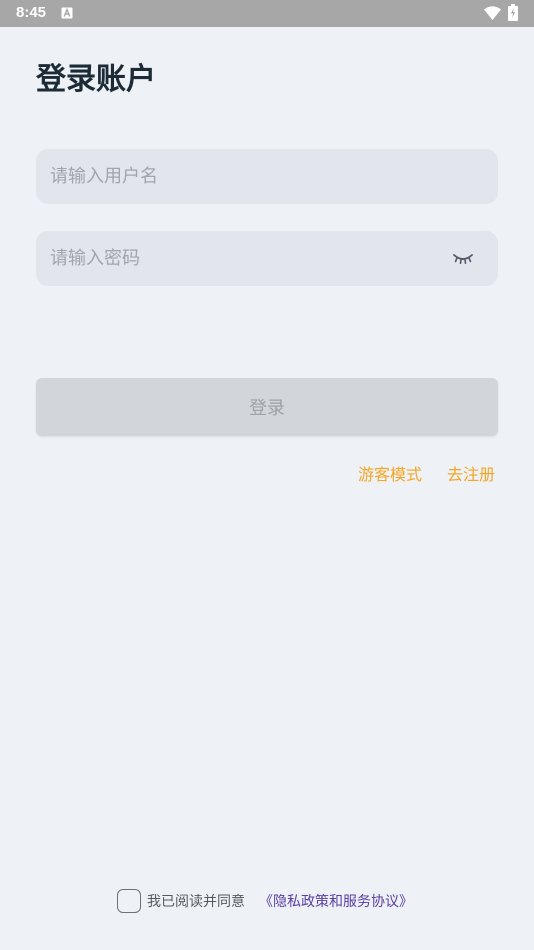  Describe the element at coordinates (129, 901) in the screenshot. I see `agree-checkbox` at that location.